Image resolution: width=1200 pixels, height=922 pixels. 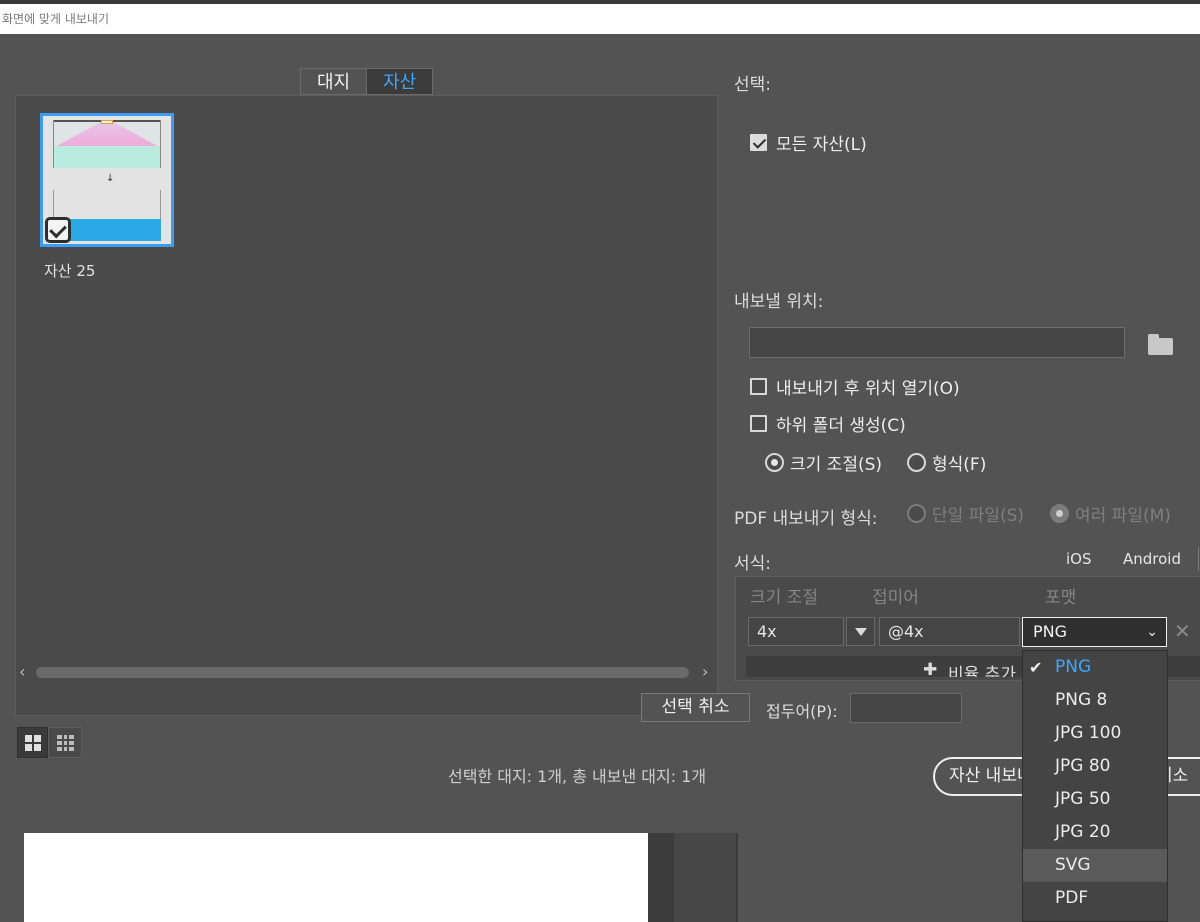 I want to click on scale-dropdown-button, so click(x=860, y=631).